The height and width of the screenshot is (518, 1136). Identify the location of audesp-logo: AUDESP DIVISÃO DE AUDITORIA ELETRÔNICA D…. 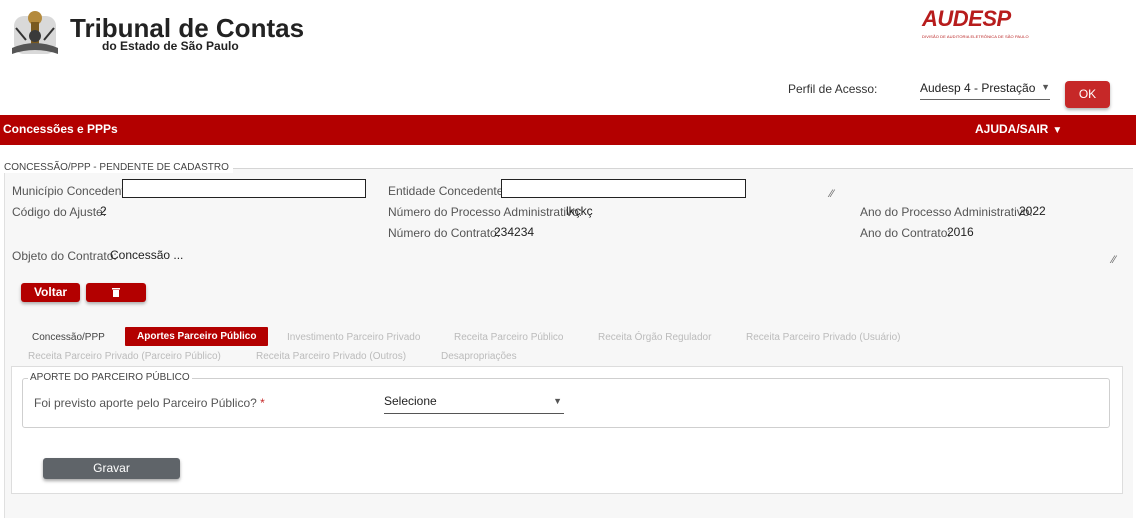
(982, 26).